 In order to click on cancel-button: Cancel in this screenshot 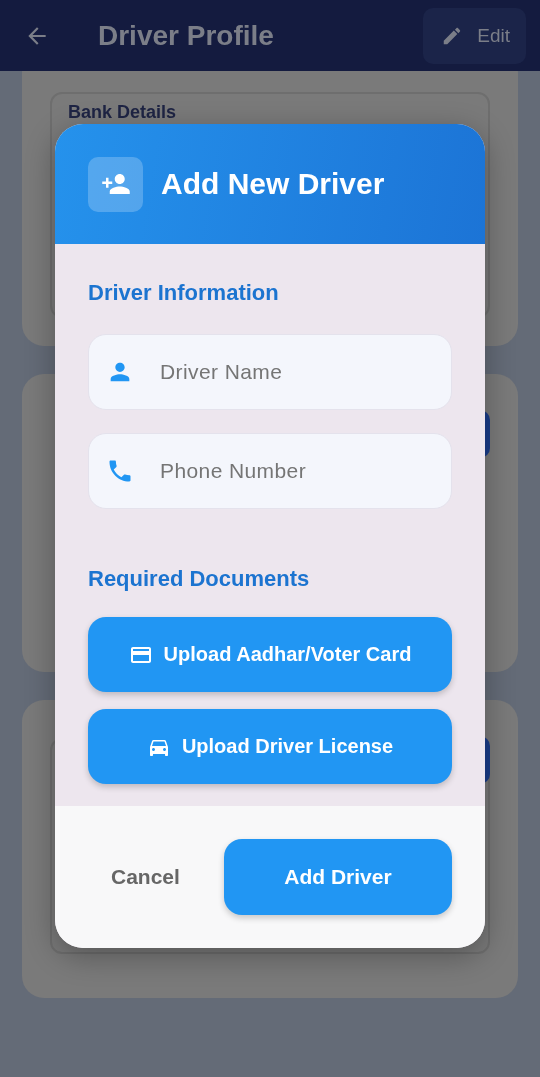, I will do `click(145, 877)`.